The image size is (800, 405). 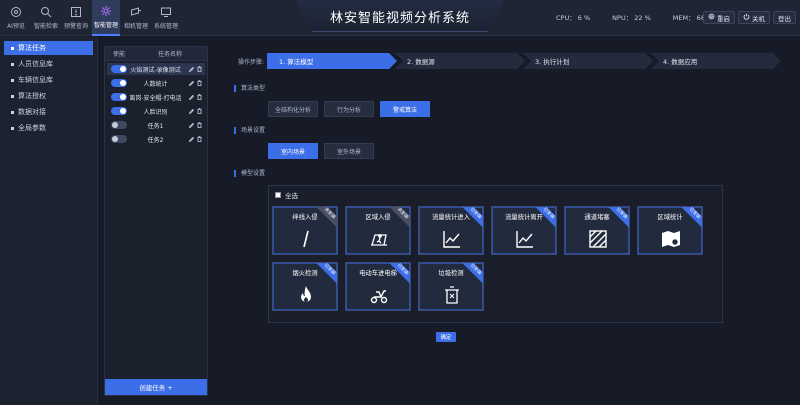 What do you see at coordinates (46, 12) in the screenshot?
I see `smart-search-icon` at bounding box center [46, 12].